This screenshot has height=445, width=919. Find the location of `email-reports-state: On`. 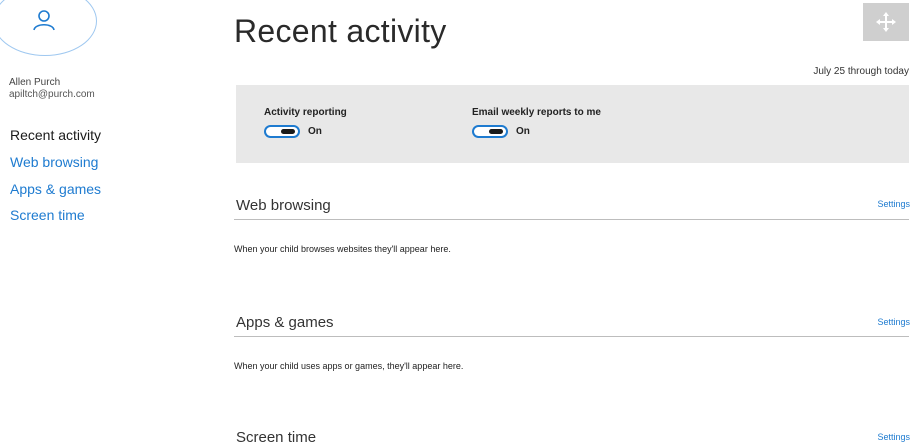

email-reports-state: On is located at coordinates (523, 131).